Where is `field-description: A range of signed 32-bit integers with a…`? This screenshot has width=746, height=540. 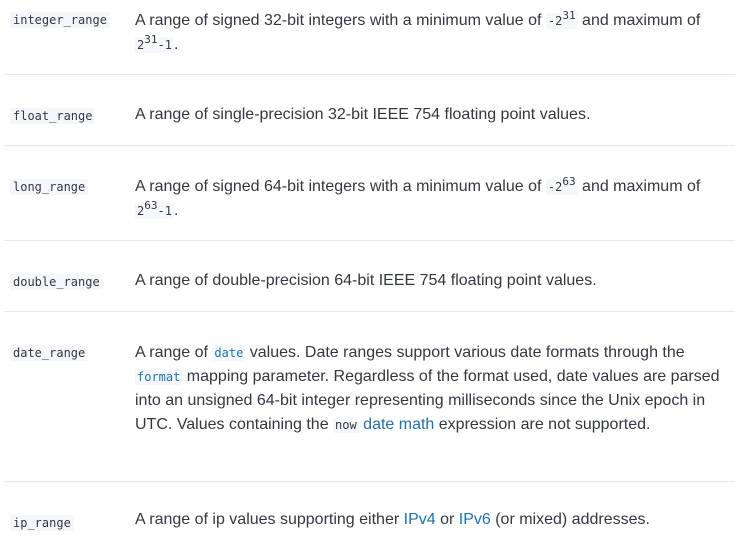 field-description: A range of signed 32-bit integers with a… is located at coordinates (418, 31).